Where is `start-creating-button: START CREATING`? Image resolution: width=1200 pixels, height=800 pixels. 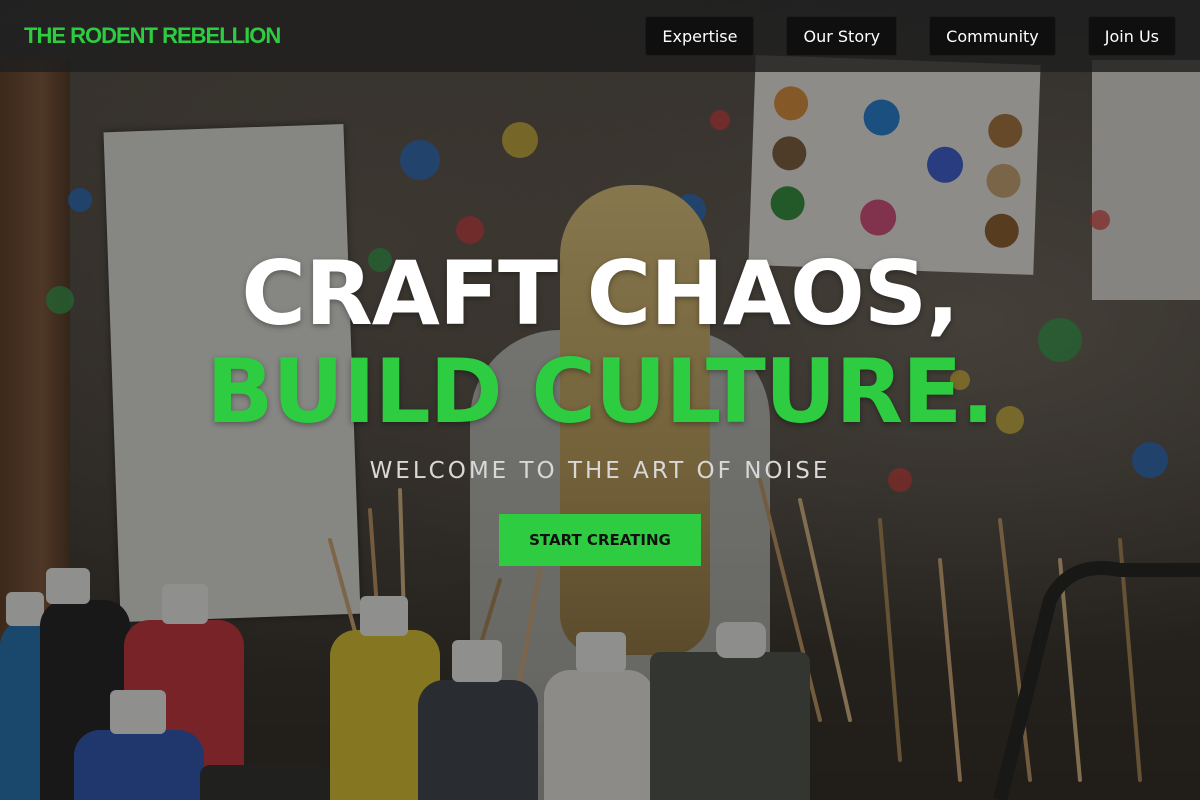
start-creating-button: START CREATING is located at coordinates (600, 540).